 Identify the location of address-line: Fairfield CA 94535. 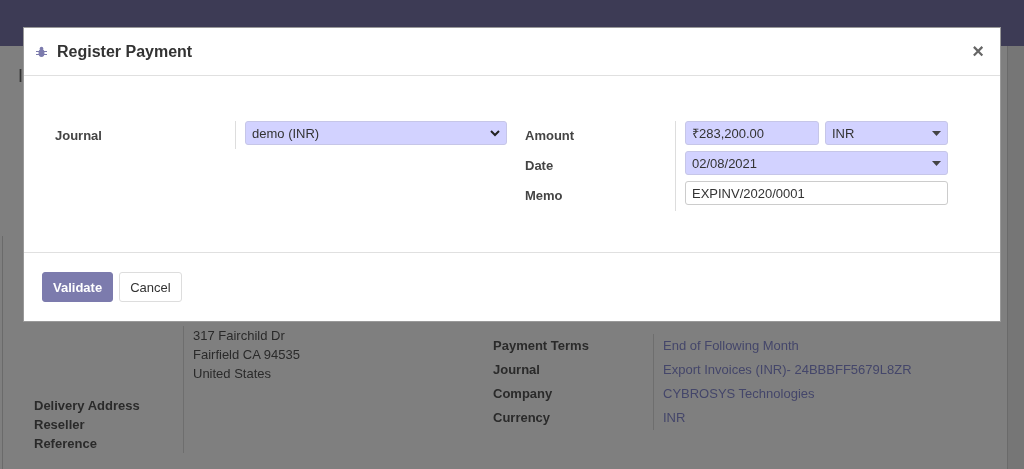
(247, 355).